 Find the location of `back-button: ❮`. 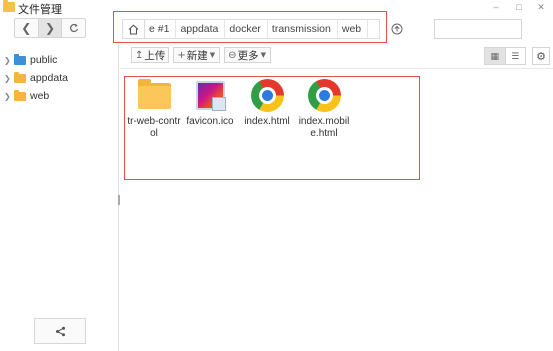

back-button: ❮ is located at coordinates (27, 28).